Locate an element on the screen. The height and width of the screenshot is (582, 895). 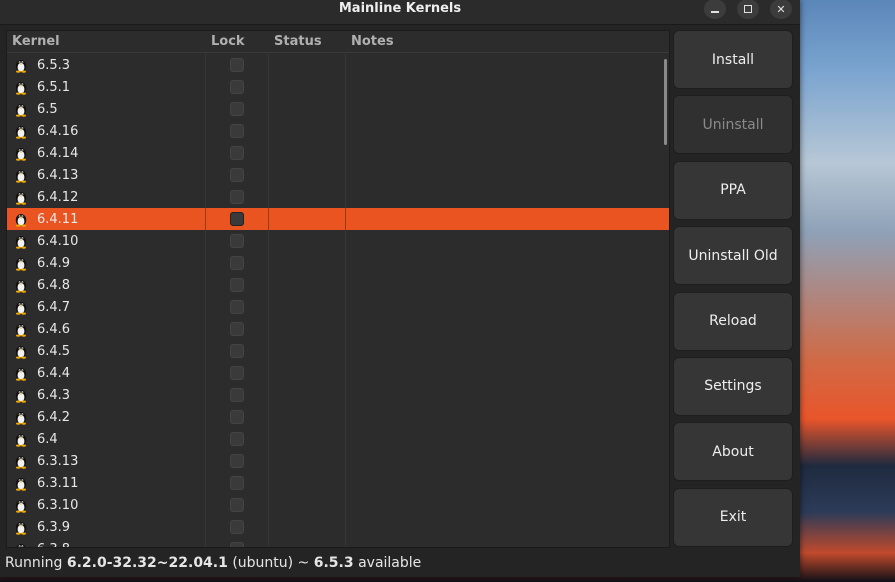
kernel-version: 6.4.14 is located at coordinates (58, 153).